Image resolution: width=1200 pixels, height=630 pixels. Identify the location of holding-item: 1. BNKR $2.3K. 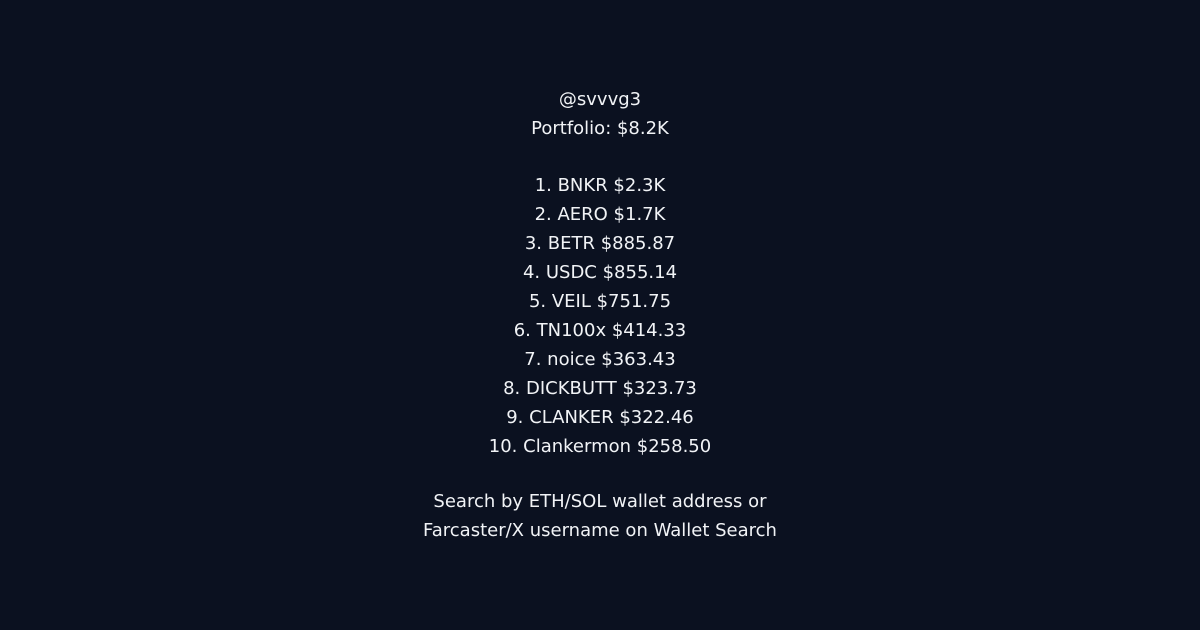
(600, 185).